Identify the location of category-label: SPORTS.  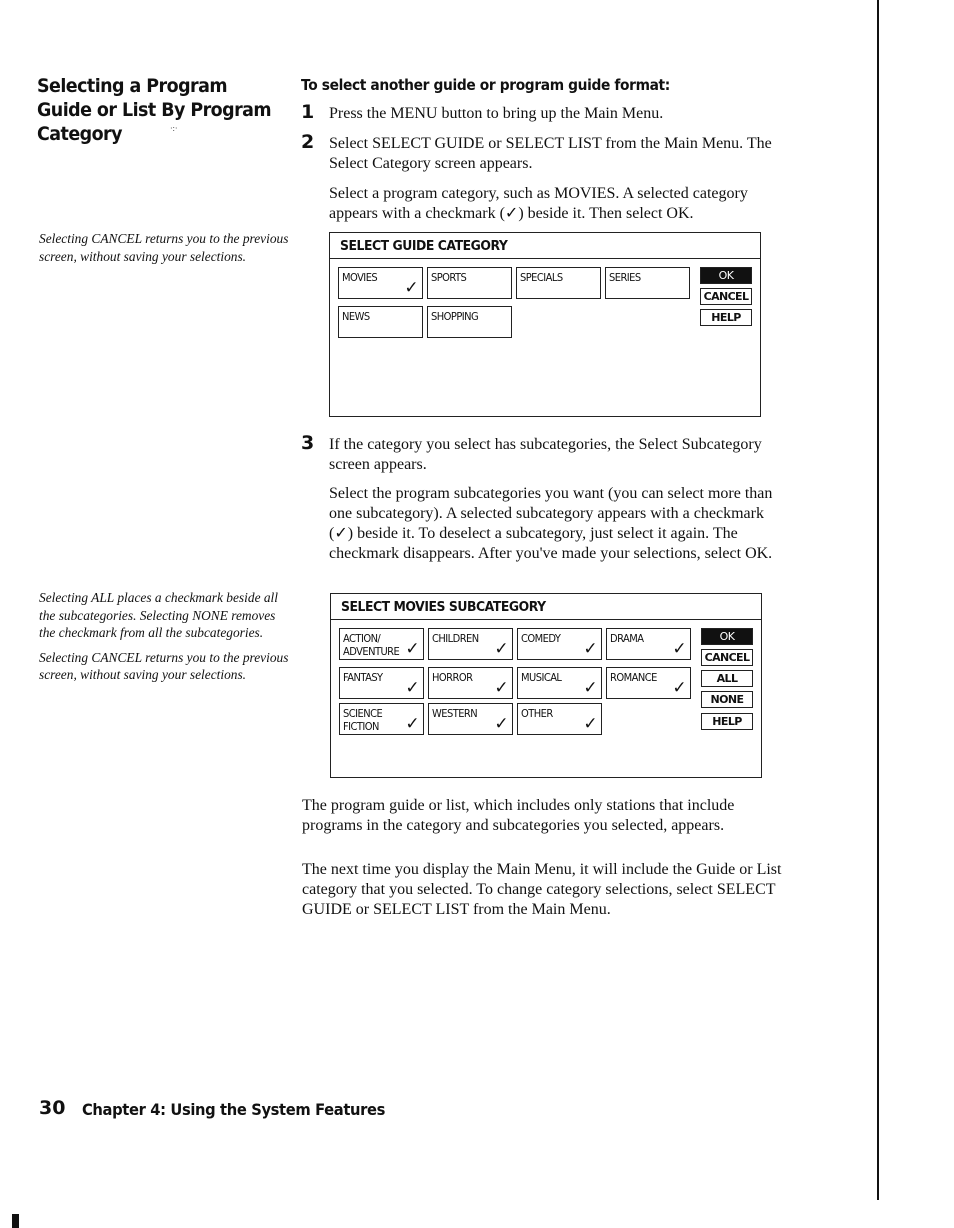
(449, 277).